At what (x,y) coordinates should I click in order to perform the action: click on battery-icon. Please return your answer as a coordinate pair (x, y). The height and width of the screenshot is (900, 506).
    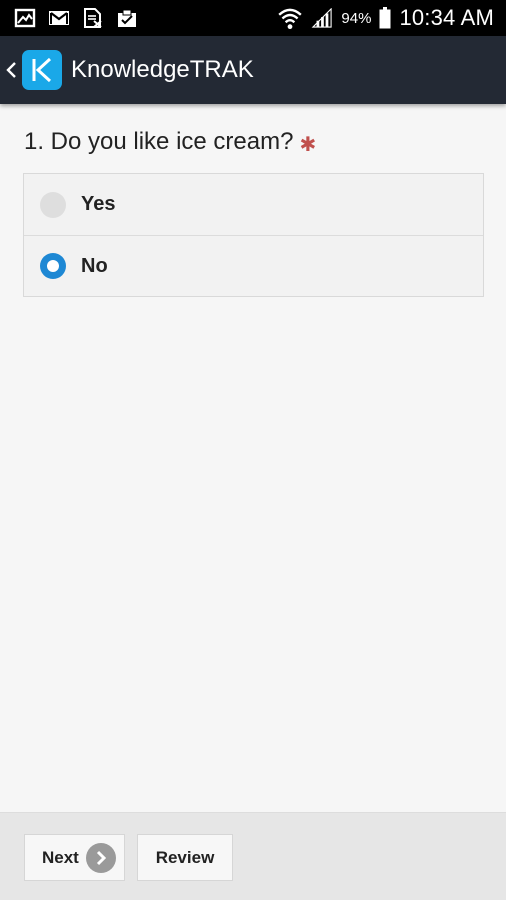
    Looking at the image, I should click on (385, 18).